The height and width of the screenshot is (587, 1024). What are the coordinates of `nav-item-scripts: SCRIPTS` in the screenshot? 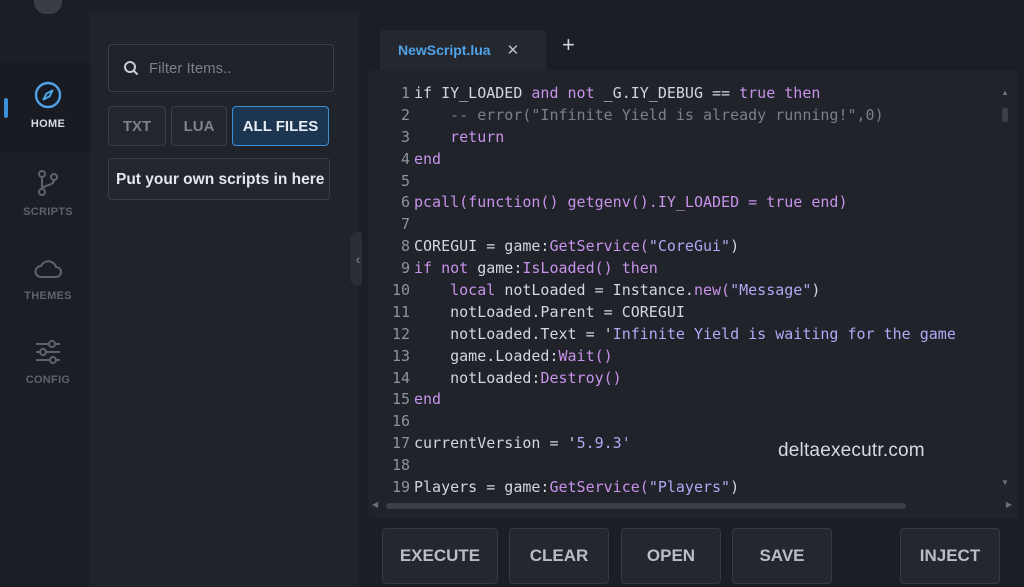 It's located at (48, 193).